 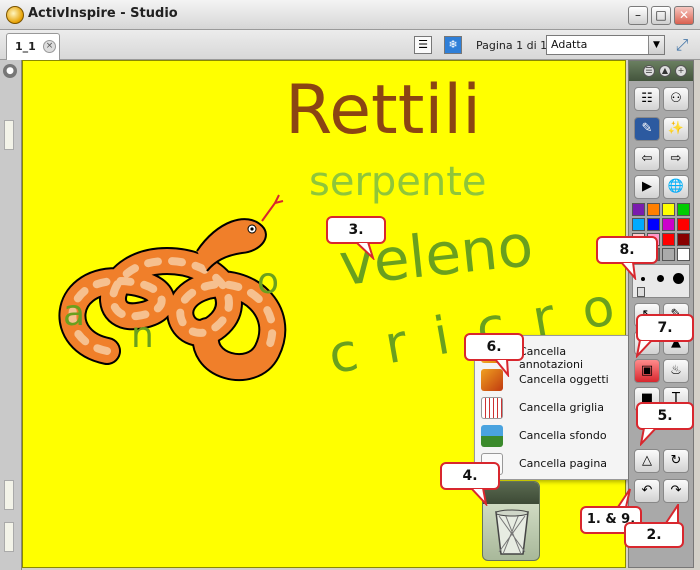 What do you see at coordinates (654, 535) in the screenshot?
I see `callout-2: 2.` at bounding box center [654, 535].